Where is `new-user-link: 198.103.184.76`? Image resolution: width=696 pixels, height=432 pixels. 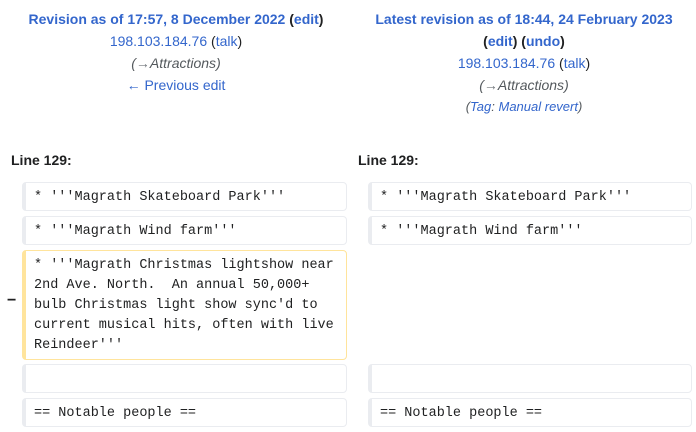
new-user-link: 198.103.184.76 is located at coordinates (506, 63).